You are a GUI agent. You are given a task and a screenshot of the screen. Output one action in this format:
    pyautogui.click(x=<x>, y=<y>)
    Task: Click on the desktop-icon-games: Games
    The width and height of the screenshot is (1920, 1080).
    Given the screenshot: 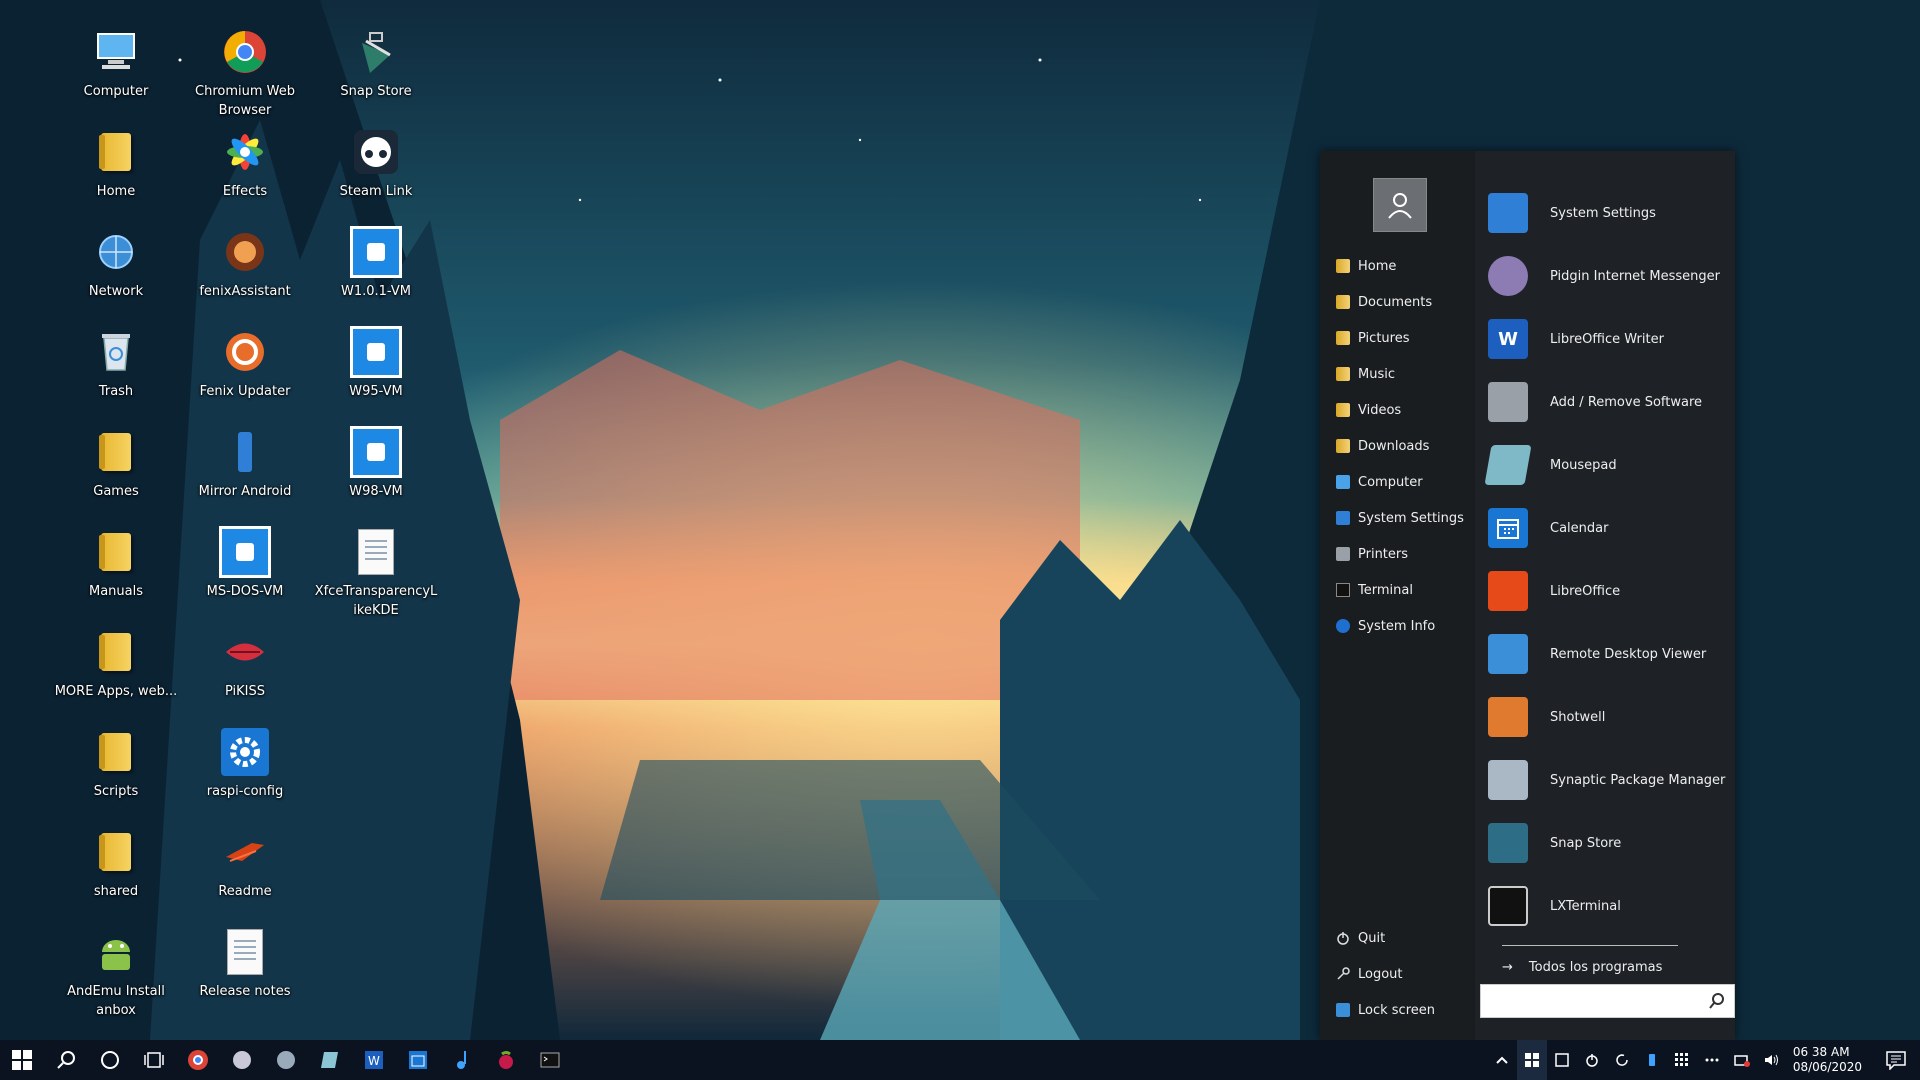 What is the action you would take?
    pyautogui.click(x=116, y=463)
    